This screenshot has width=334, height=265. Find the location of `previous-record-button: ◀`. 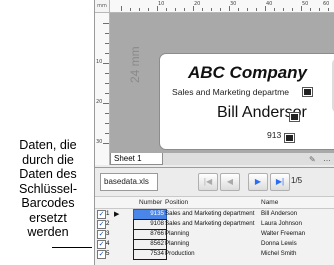

previous-record-button: ◀ is located at coordinates (230, 182).